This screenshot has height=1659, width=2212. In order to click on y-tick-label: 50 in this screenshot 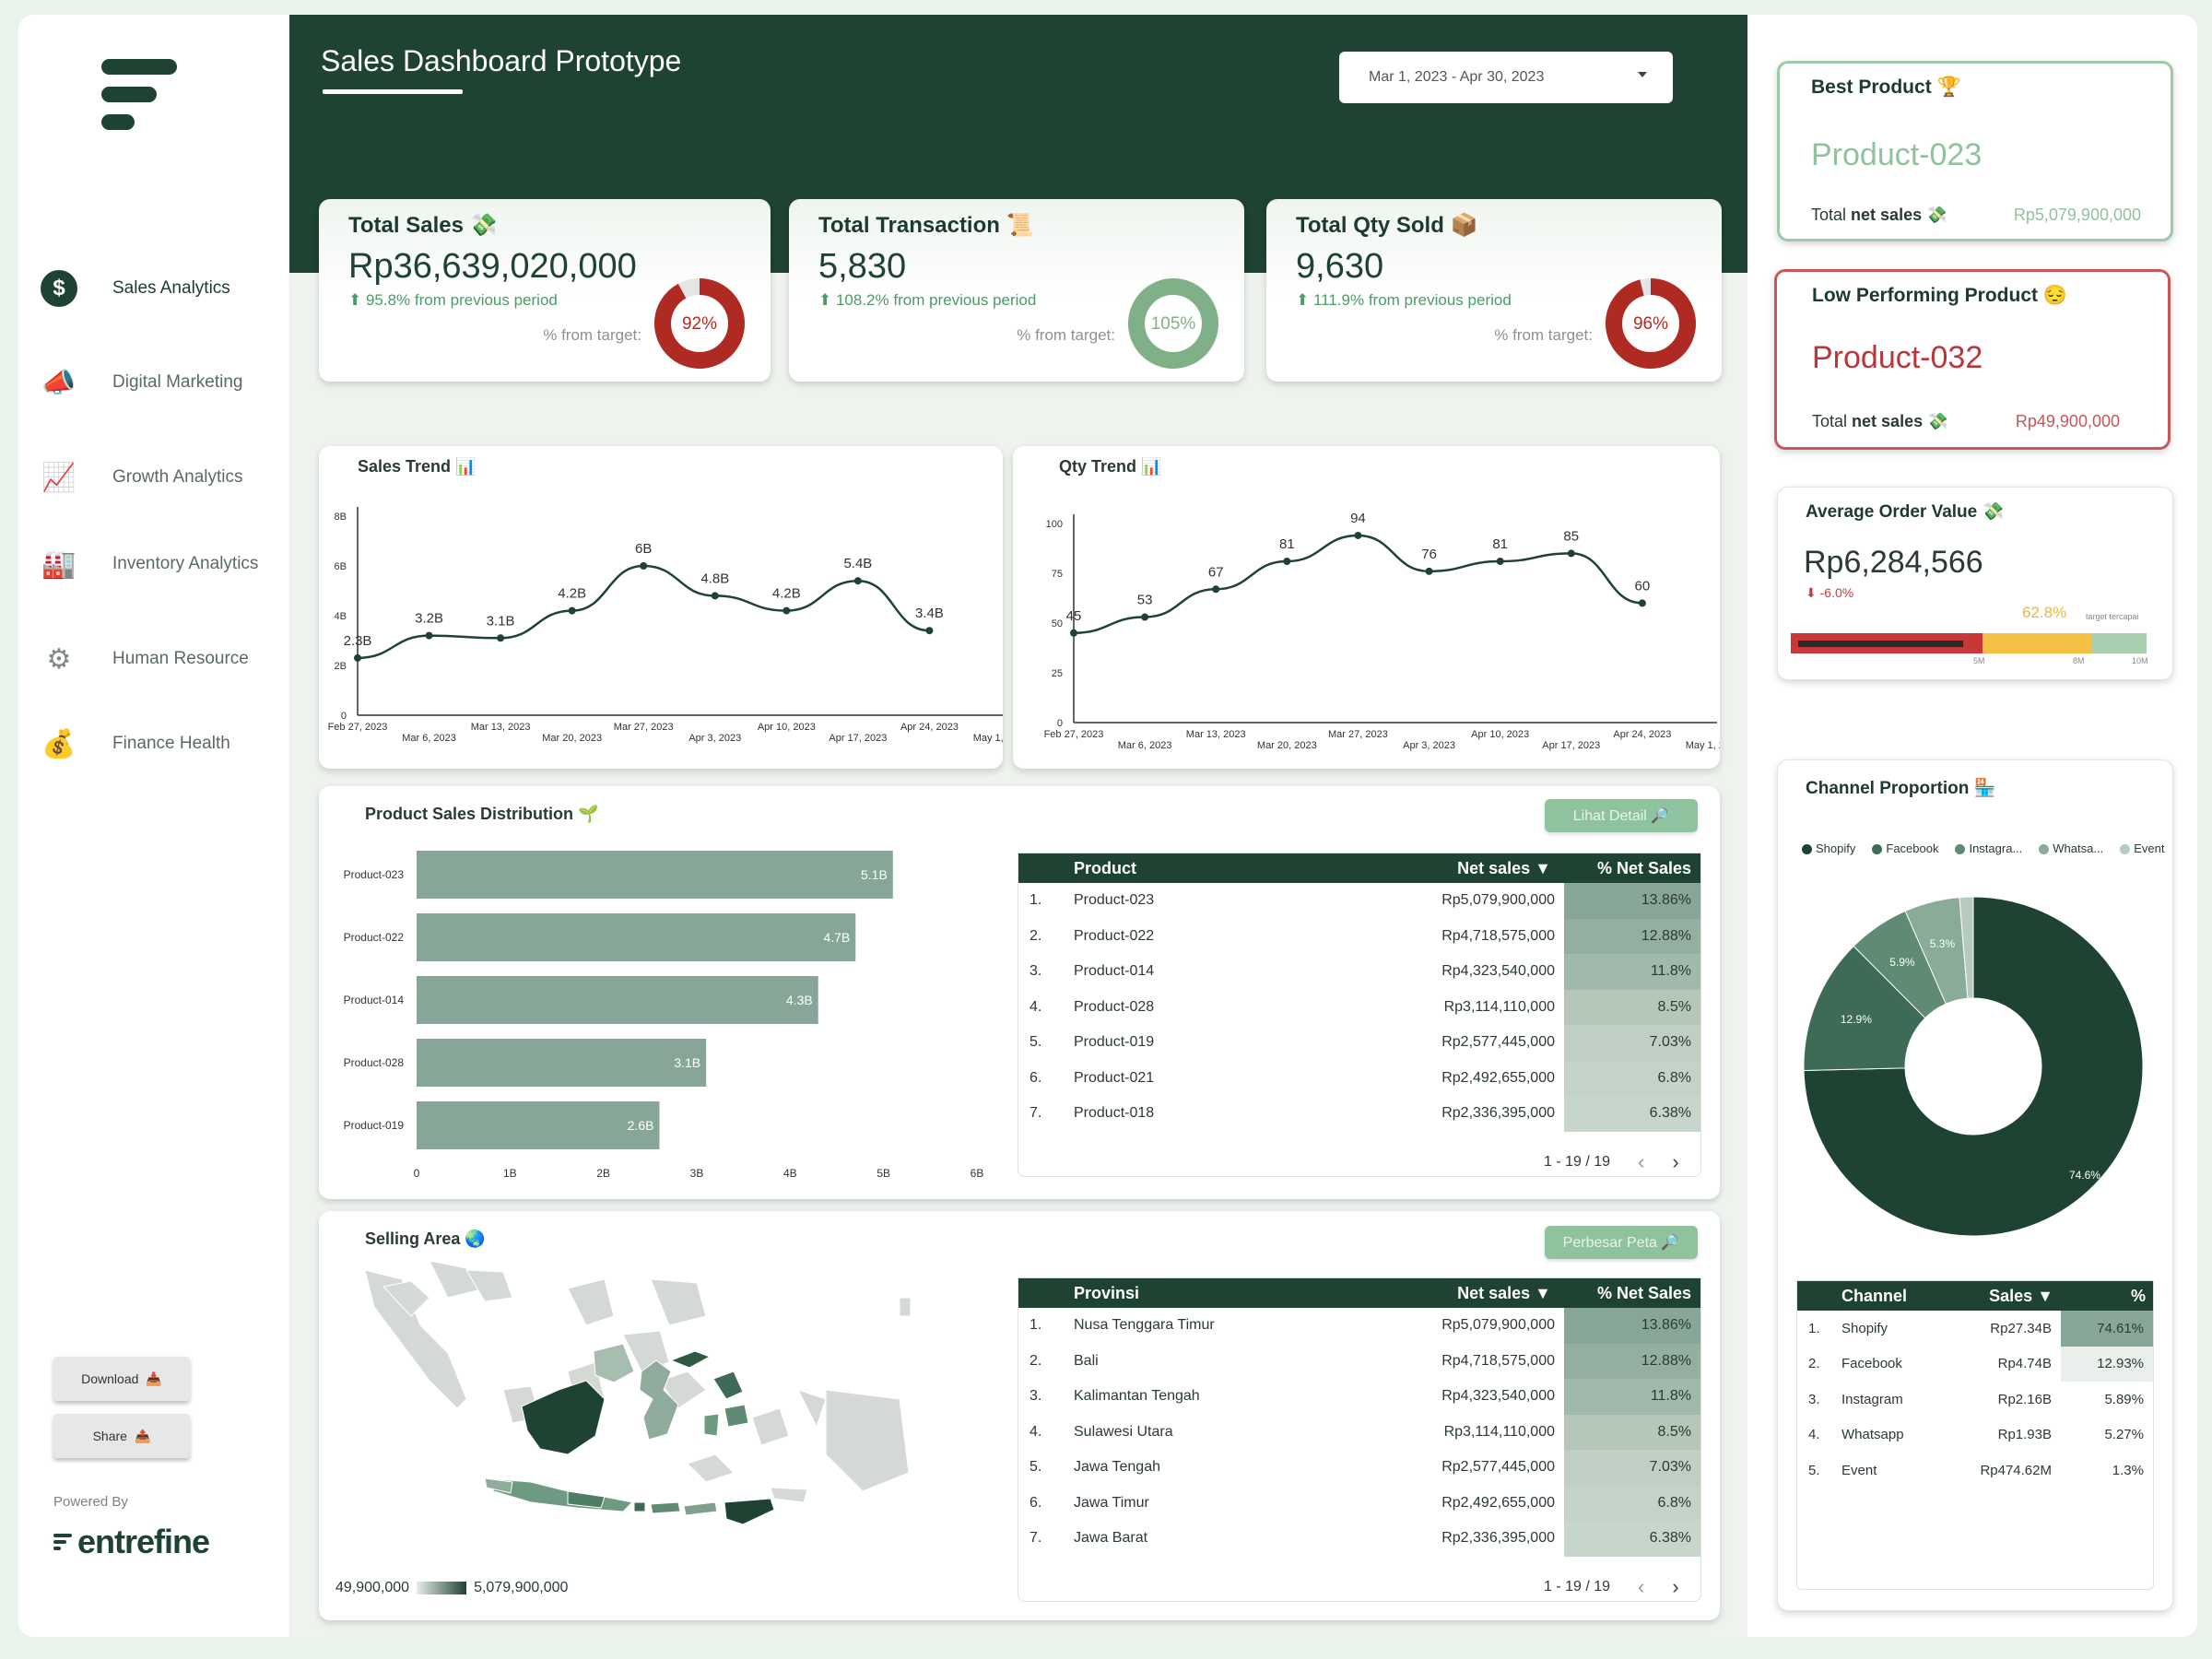, I will do `click(1057, 623)`.